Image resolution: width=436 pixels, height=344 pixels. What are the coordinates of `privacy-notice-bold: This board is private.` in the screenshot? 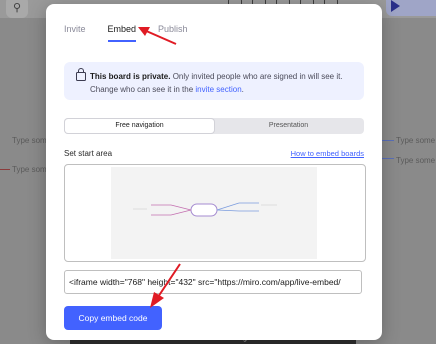 It's located at (130, 76).